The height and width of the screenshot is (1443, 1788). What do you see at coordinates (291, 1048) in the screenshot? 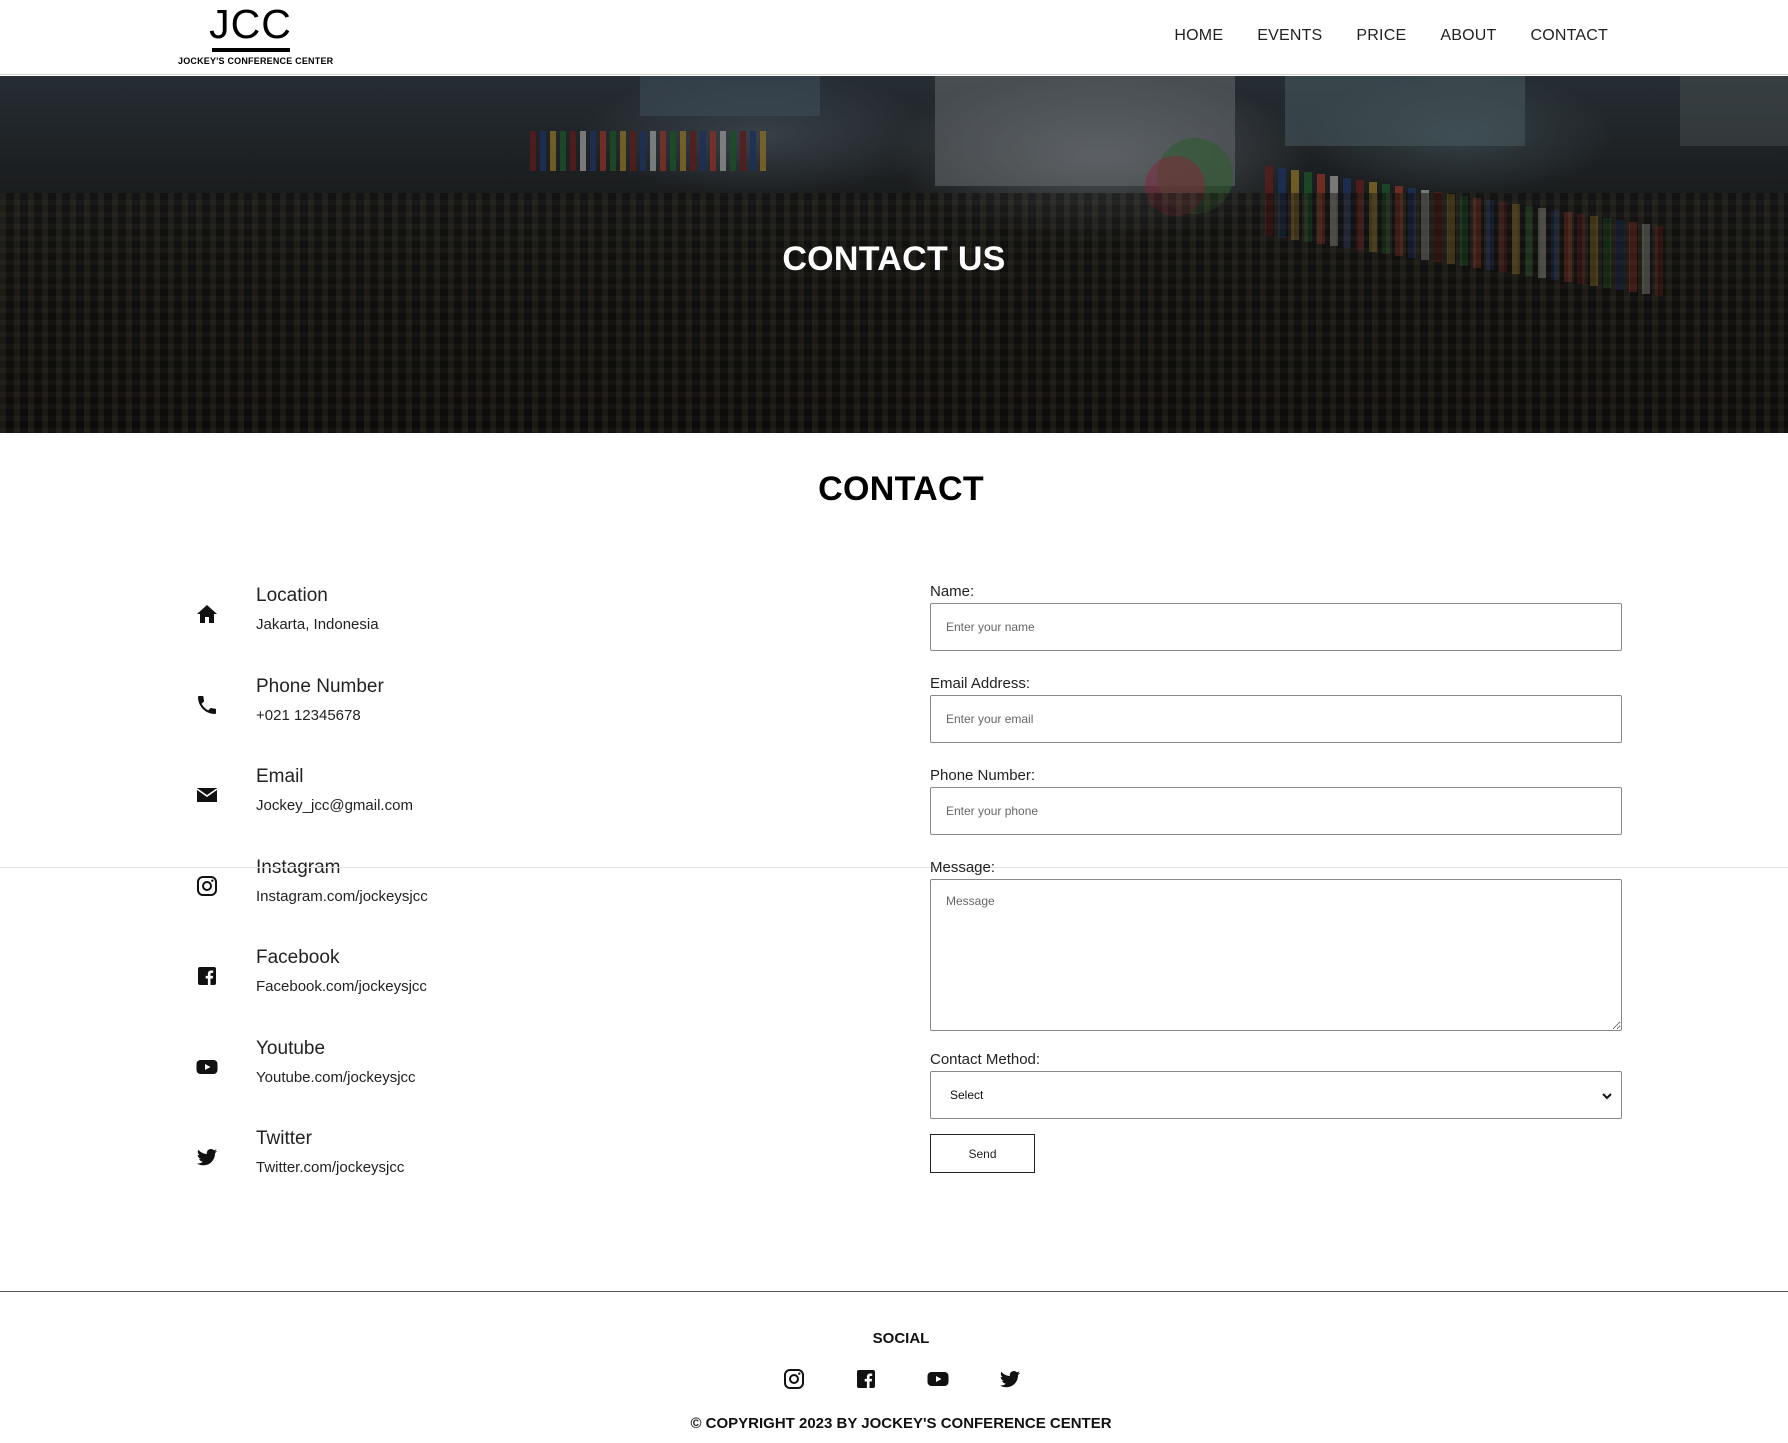
I see `info-title: Youtube` at bounding box center [291, 1048].